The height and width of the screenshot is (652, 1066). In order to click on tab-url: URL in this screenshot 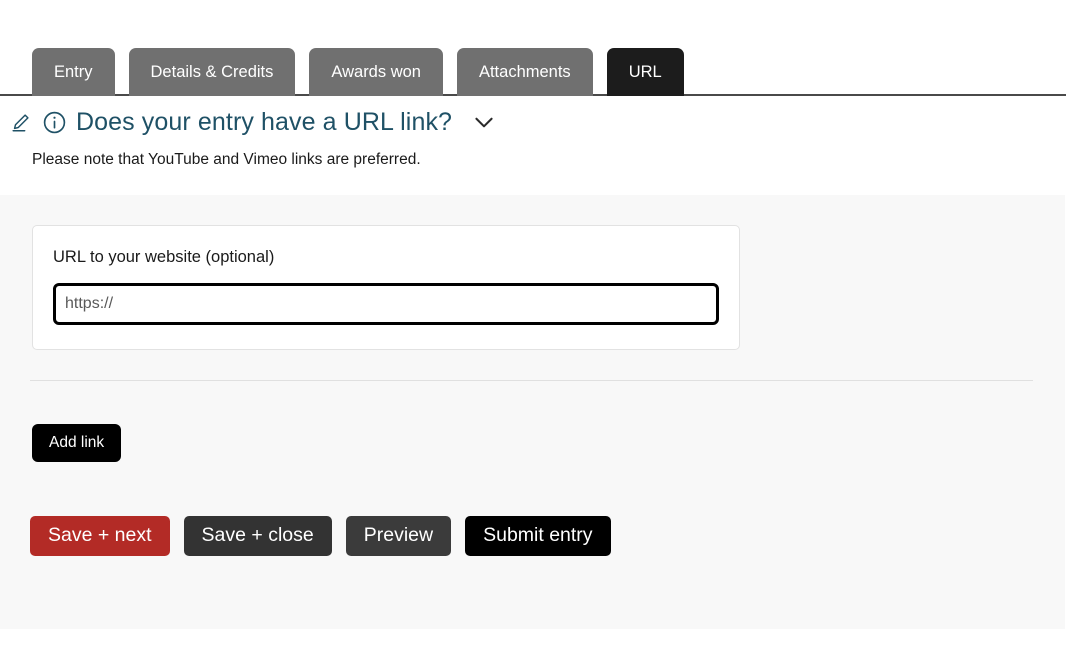, I will do `click(645, 72)`.